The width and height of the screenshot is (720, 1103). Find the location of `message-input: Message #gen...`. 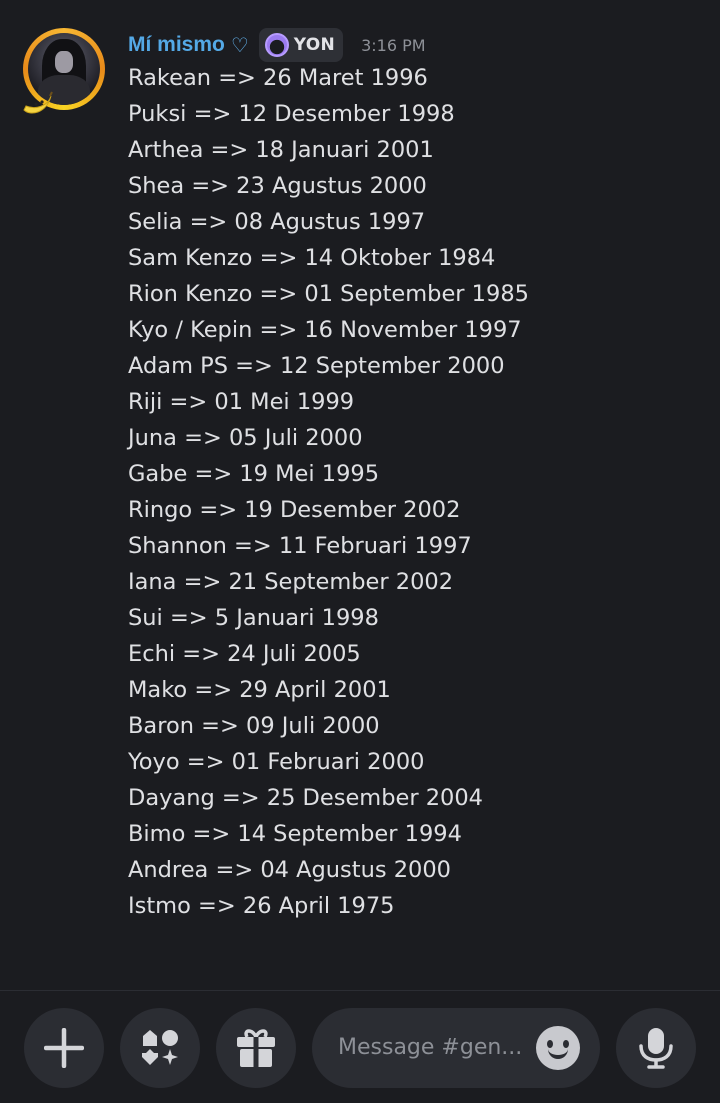

message-input: Message #gen... is located at coordinates (456, 1048).